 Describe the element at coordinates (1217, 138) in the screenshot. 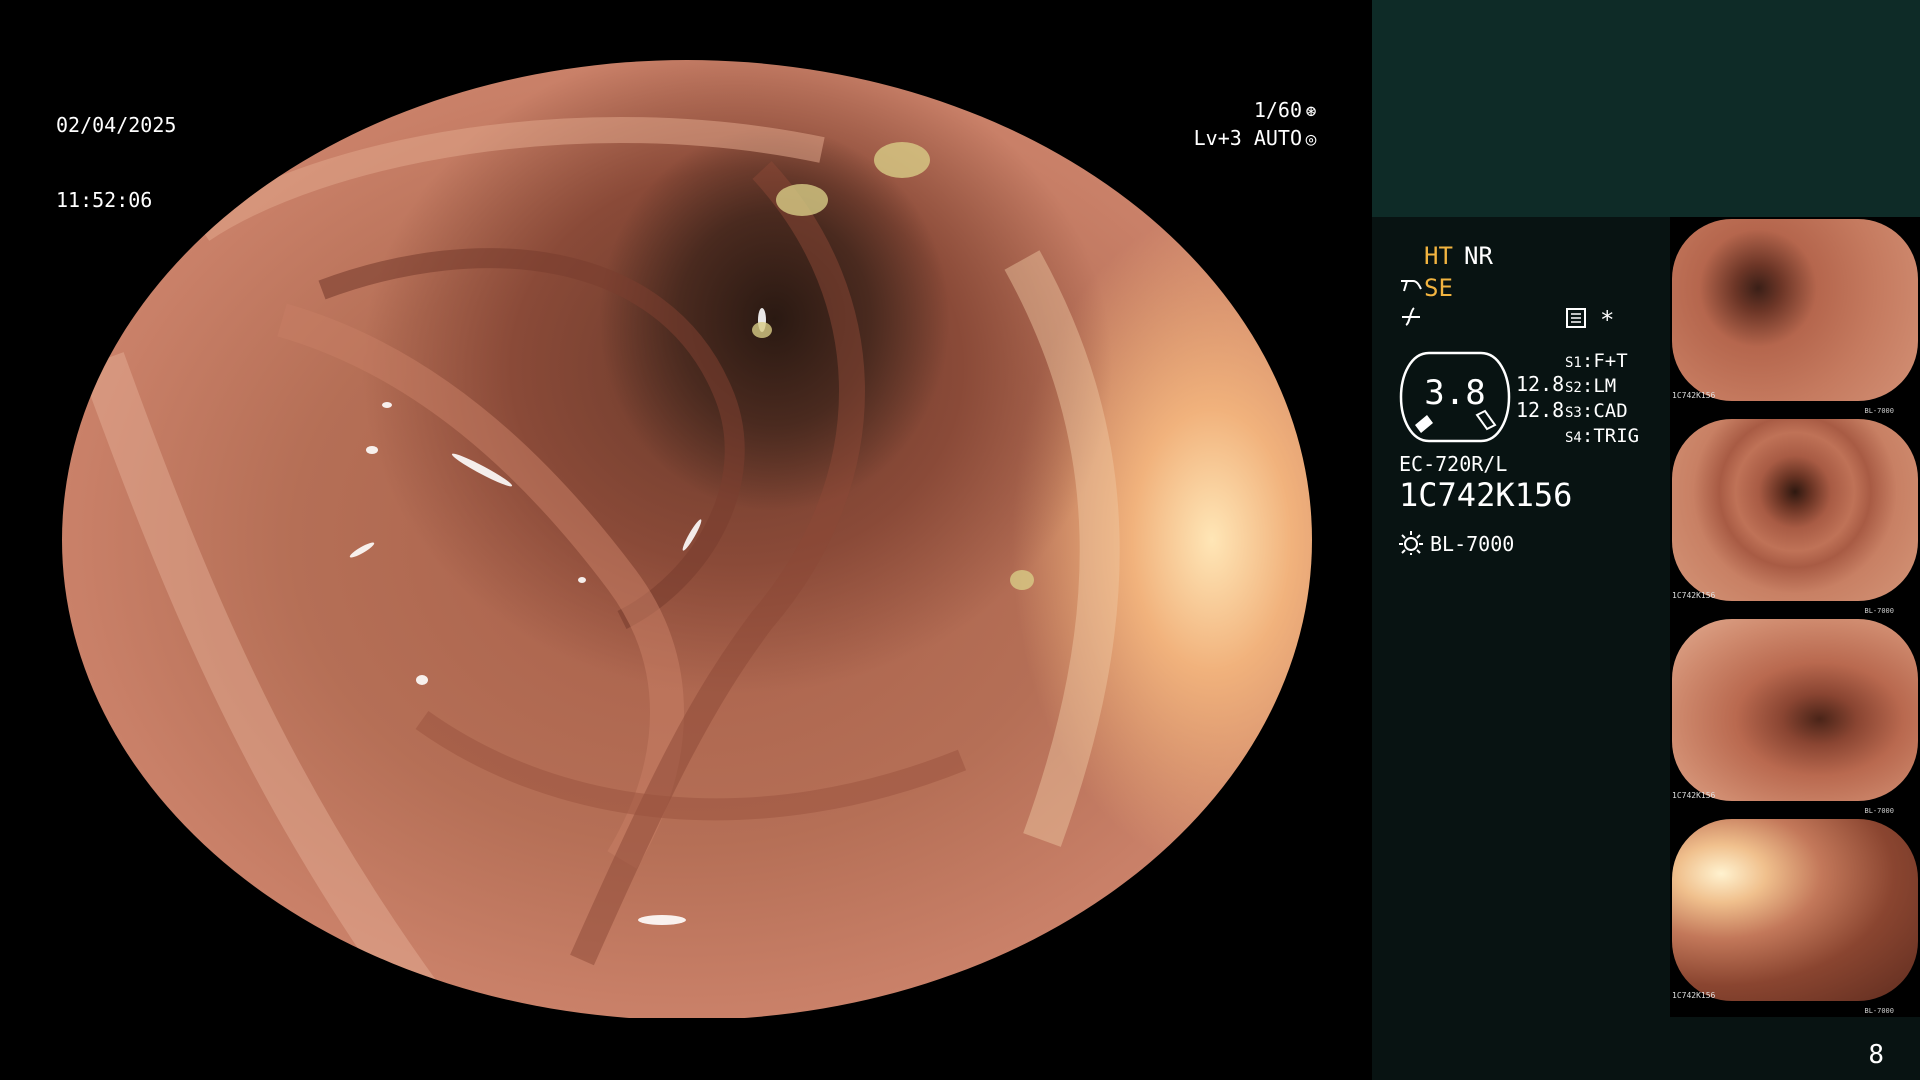

I see `level-label: Lv+3` at that location.